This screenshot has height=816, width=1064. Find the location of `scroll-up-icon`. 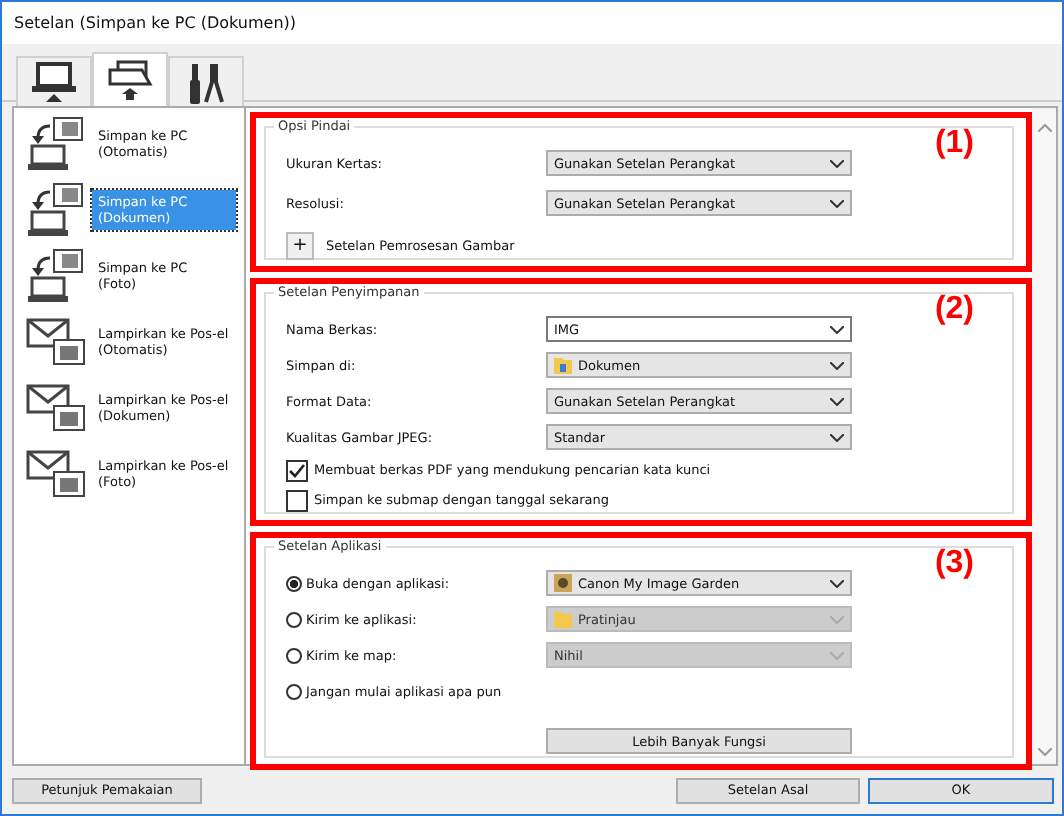

scroll-up-icon is located at coordinates (1044, 128).